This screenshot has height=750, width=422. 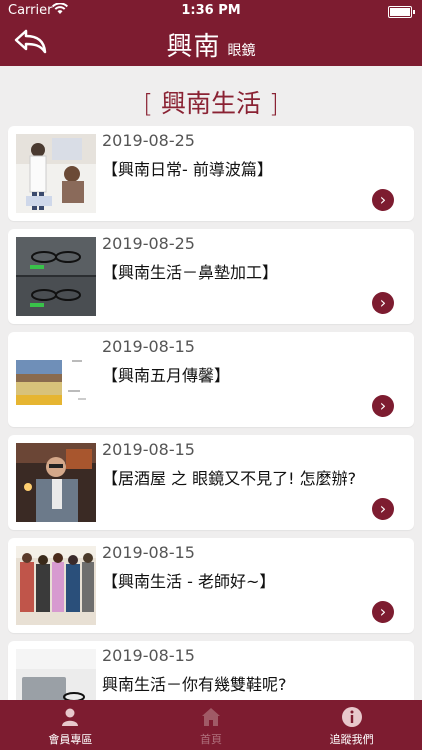 I want to click on article-title: 【興南生活－鼻墊加工】, so click(x=252, y=271).